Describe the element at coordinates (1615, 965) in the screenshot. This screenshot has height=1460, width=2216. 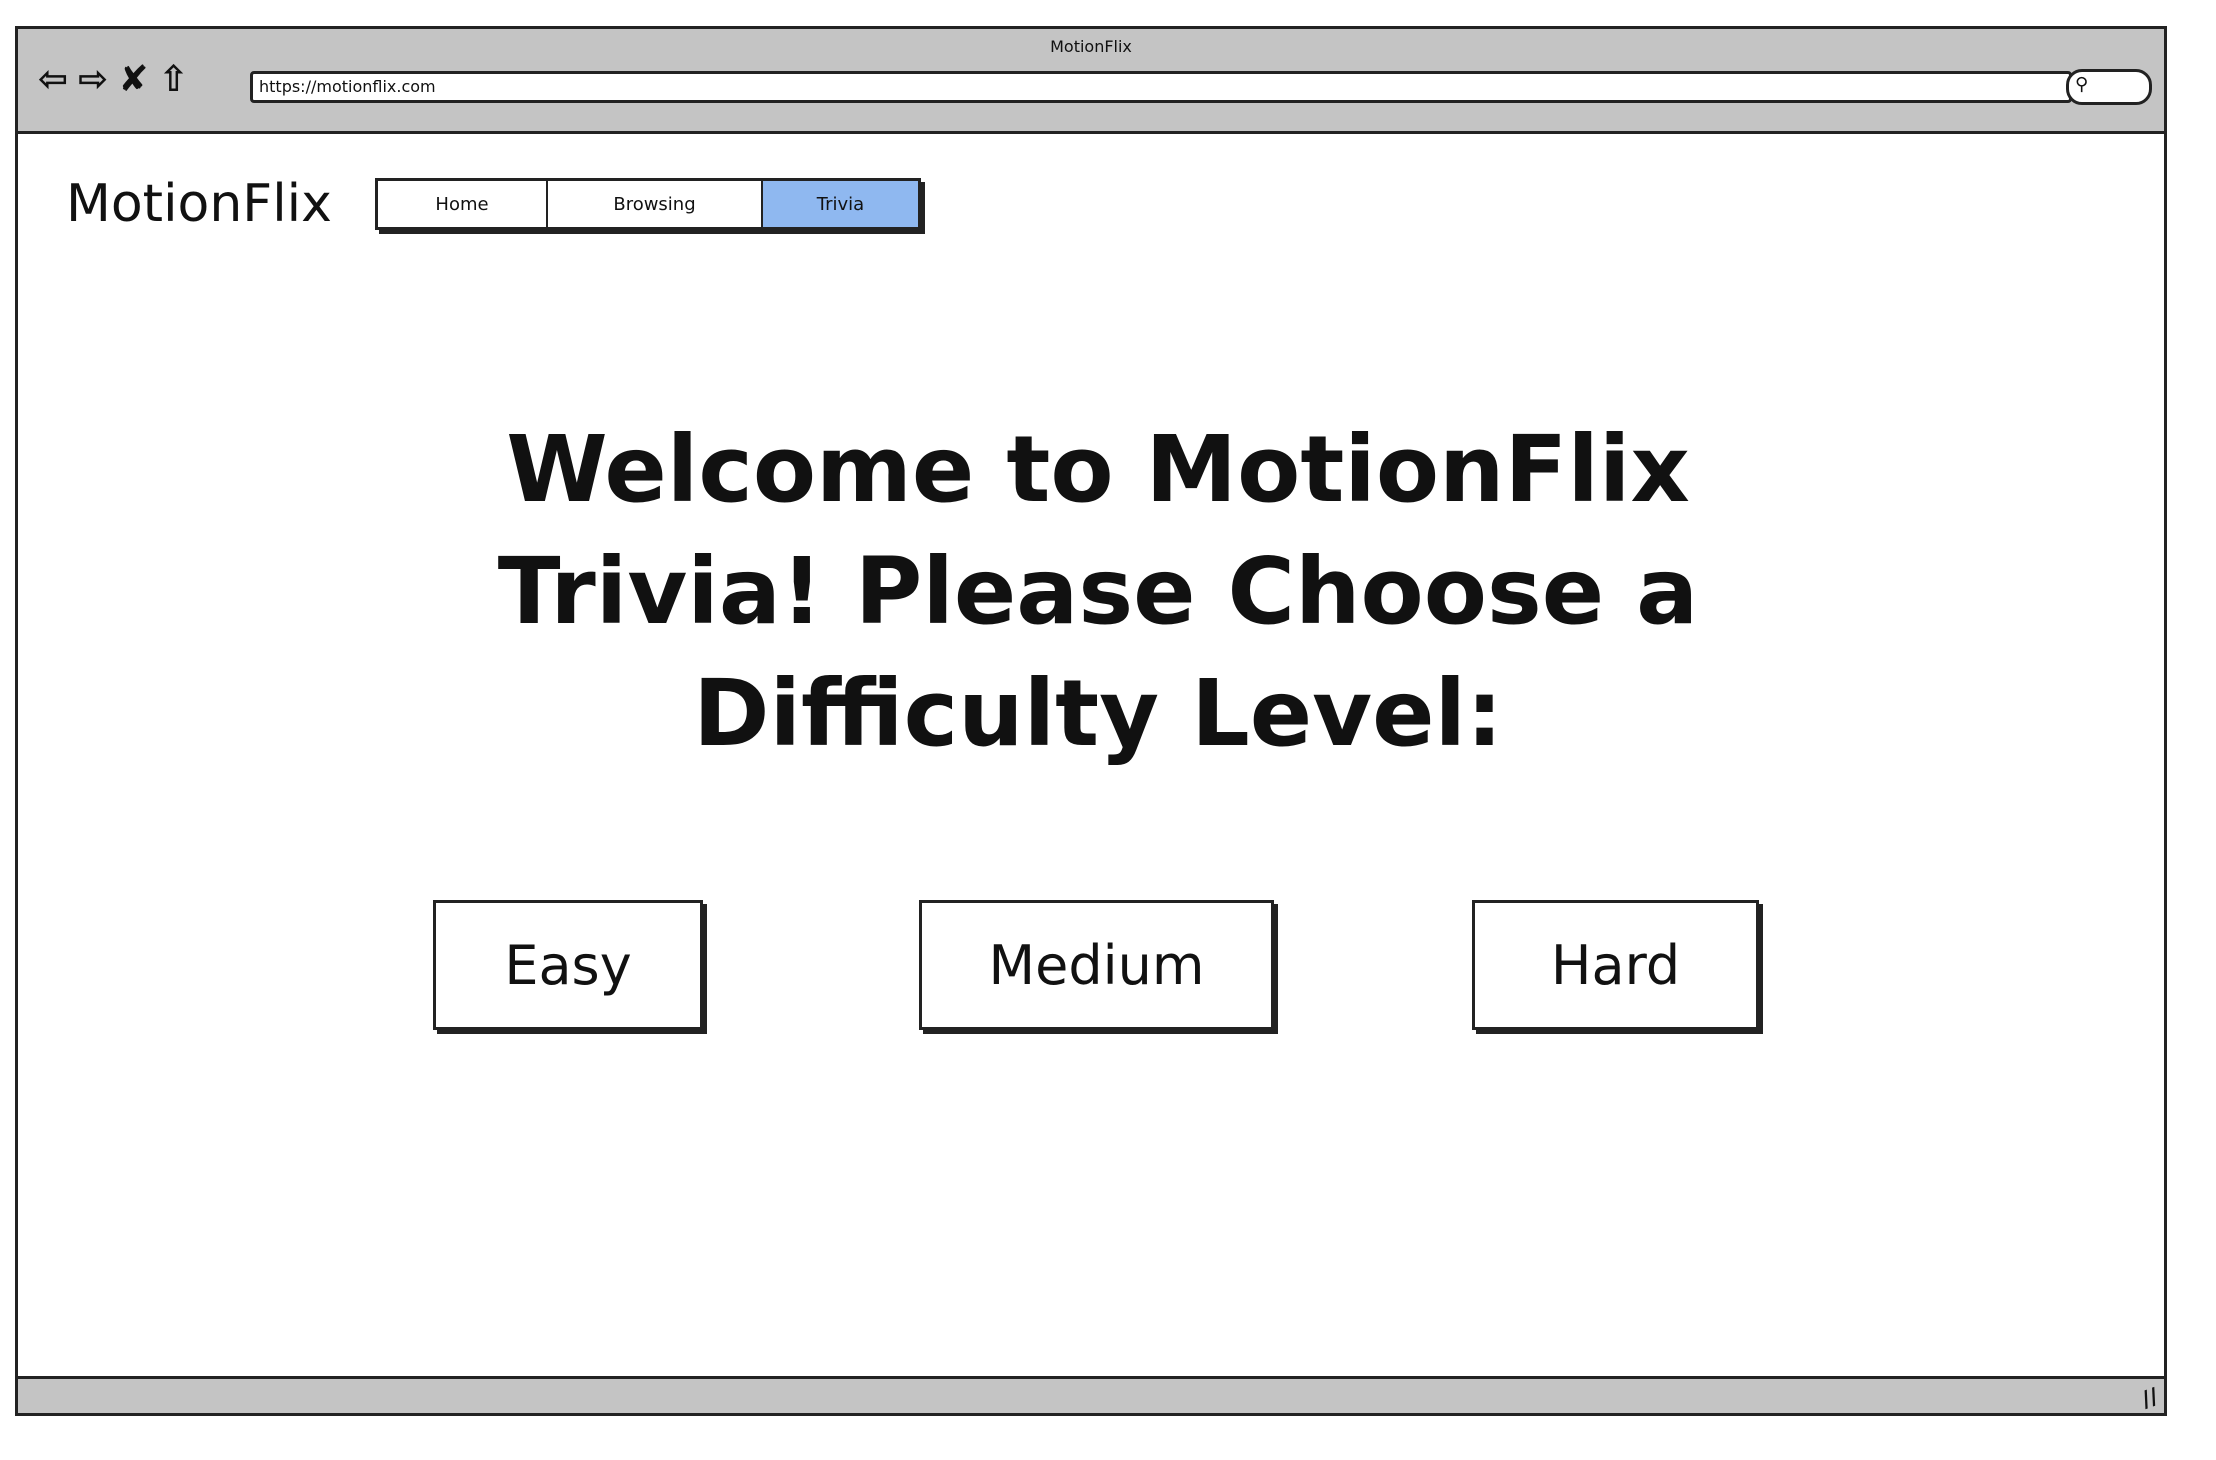
I see `hard-button: Hard` at that location.